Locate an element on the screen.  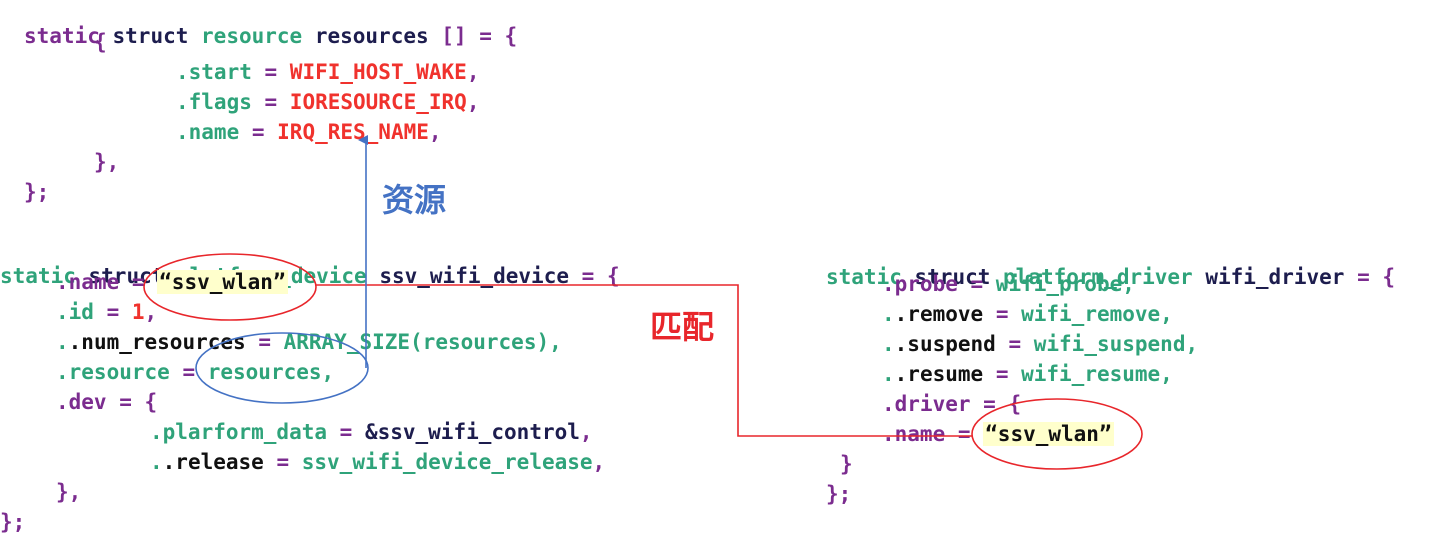
driver-name-ellipse is located at coordinates (1057, 434).